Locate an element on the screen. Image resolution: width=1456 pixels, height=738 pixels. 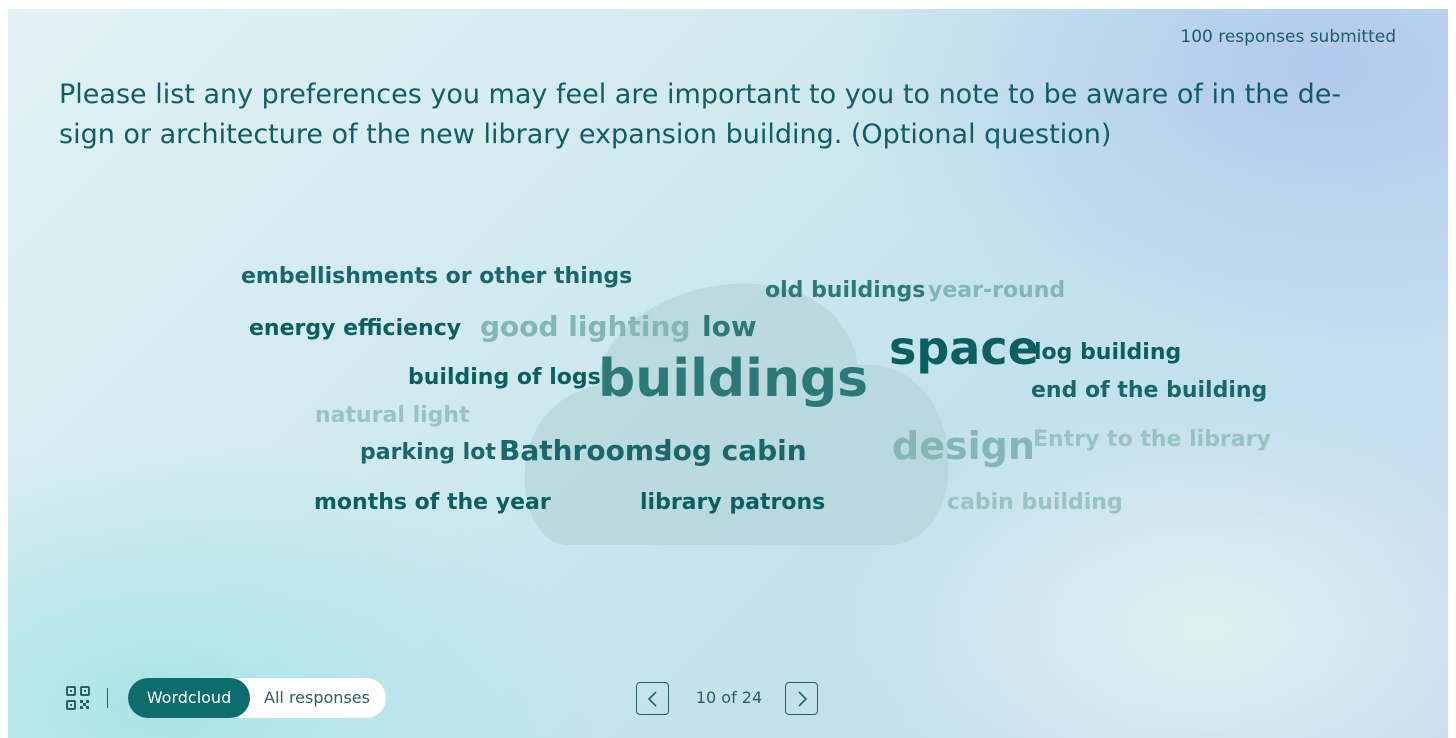
cloud-word: old buildings is located at coordinates (845, 290).